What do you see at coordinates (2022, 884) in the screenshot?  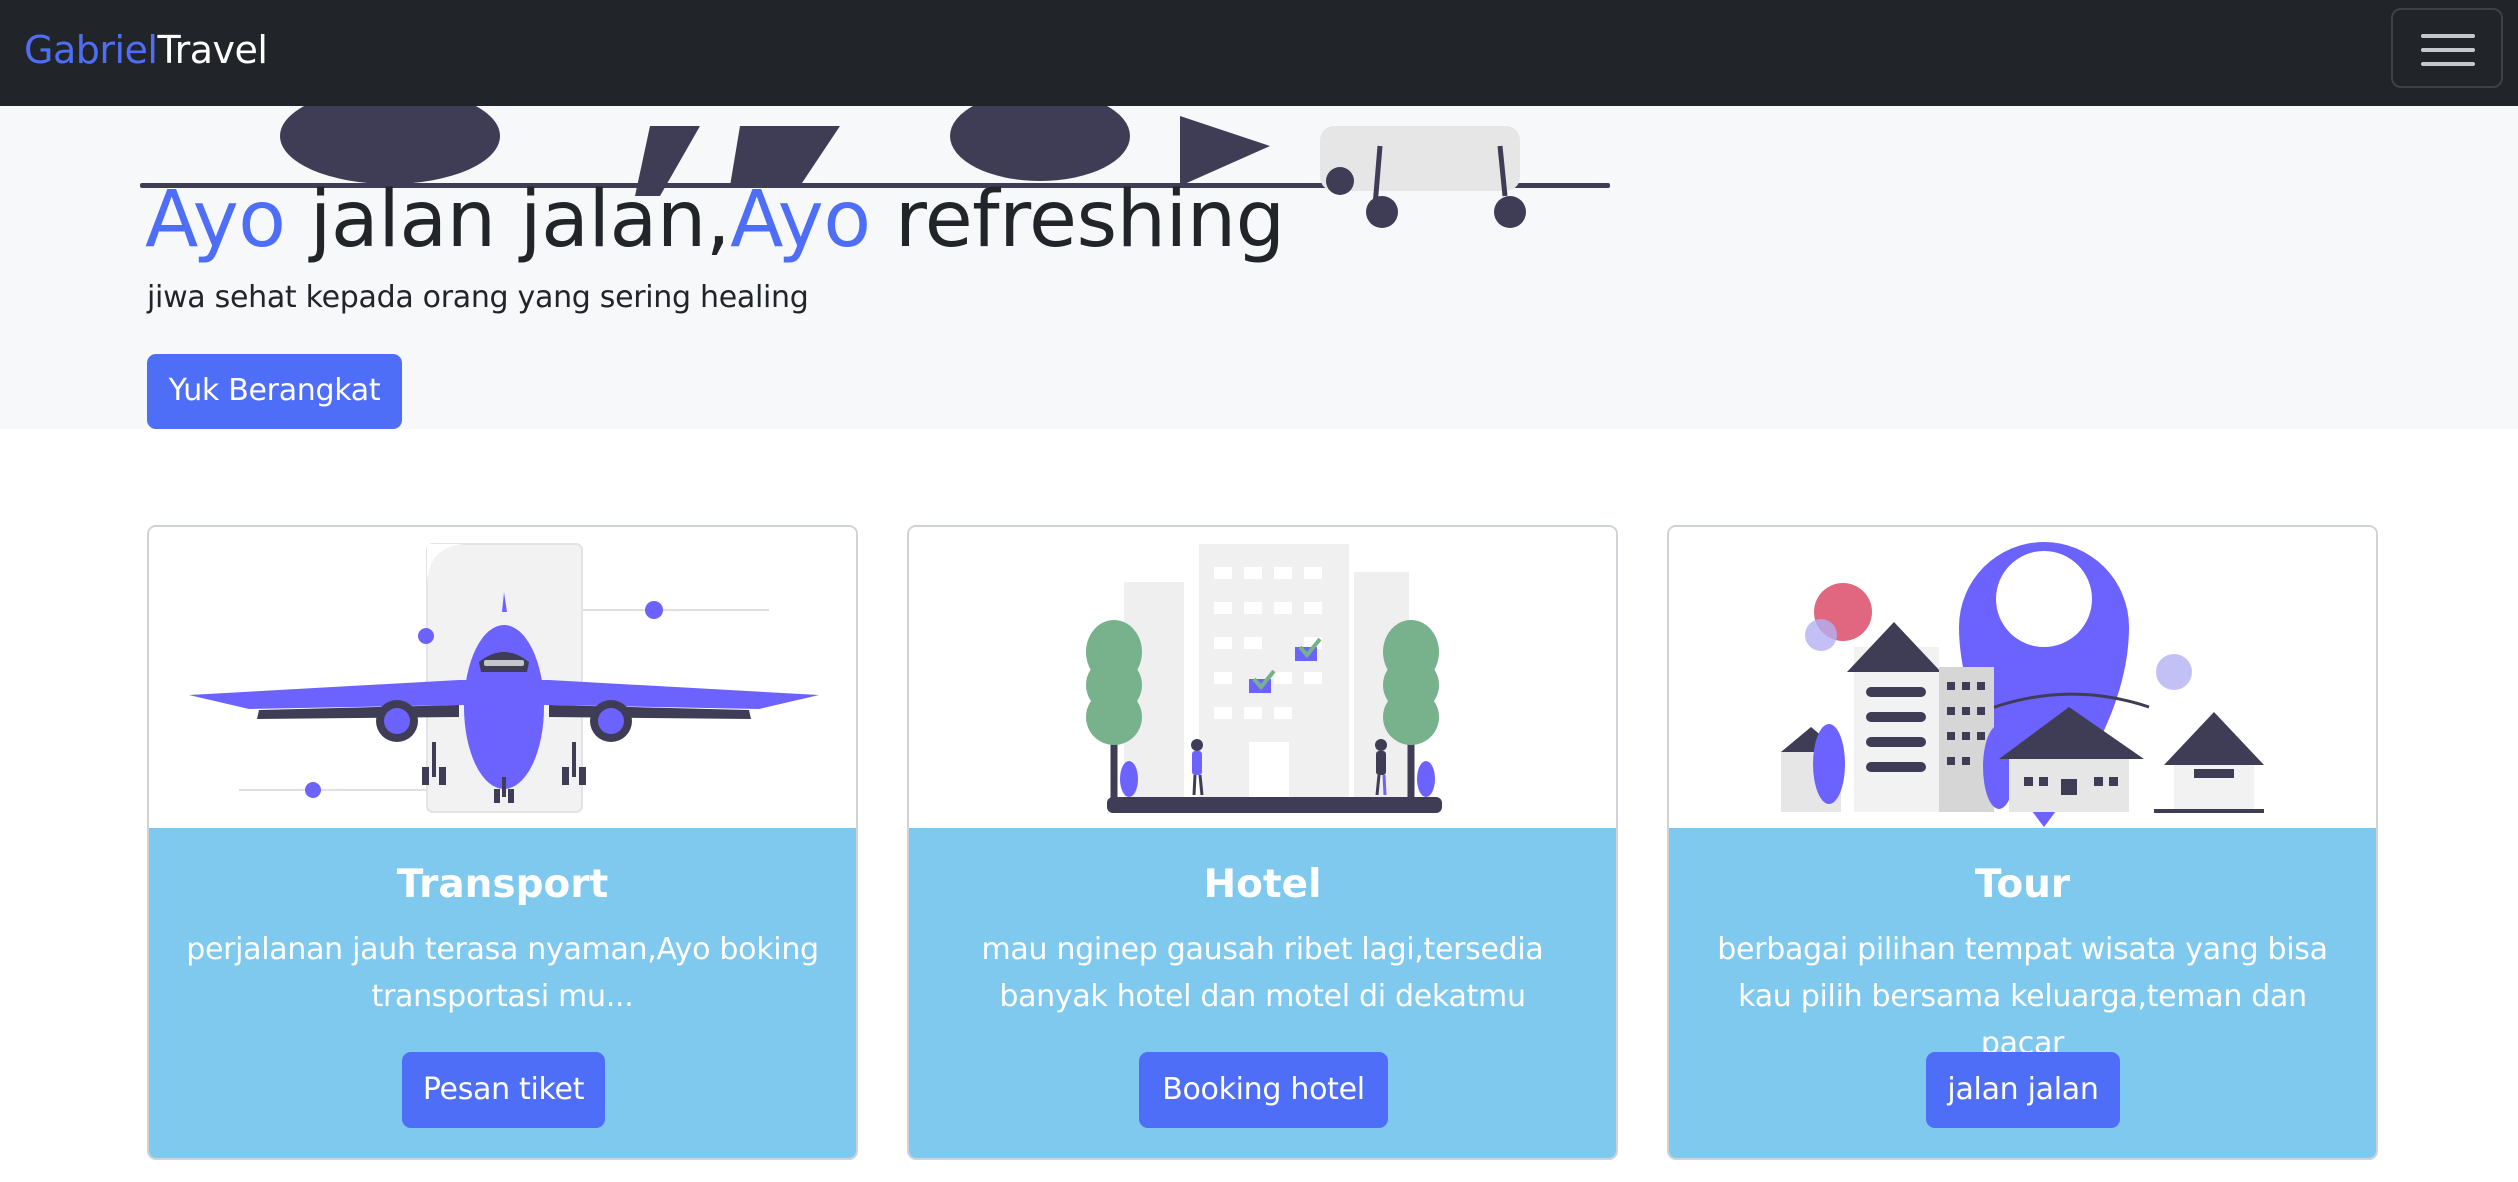 I see `card-title: Tour` at bounding box center [2022, 884].